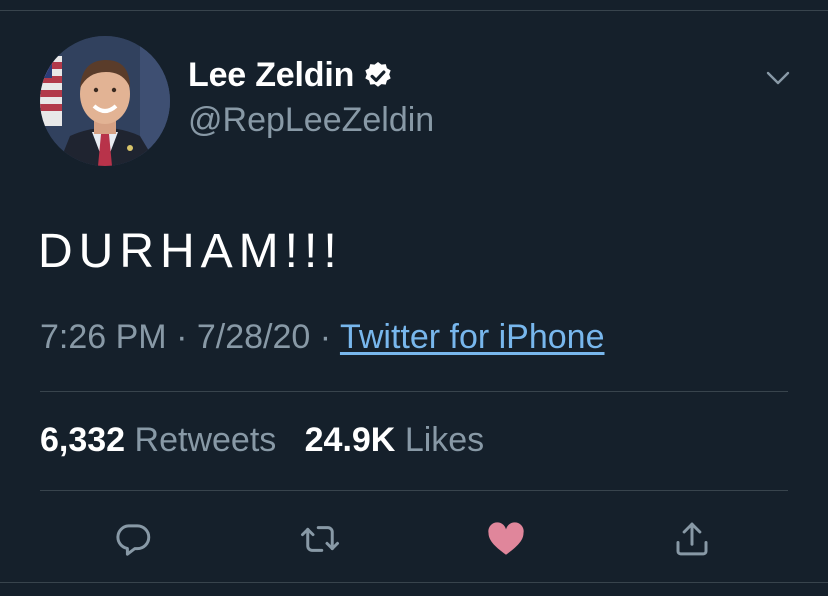  I want to click on author-name-row: Lee Zeldin, so click(291, 75).